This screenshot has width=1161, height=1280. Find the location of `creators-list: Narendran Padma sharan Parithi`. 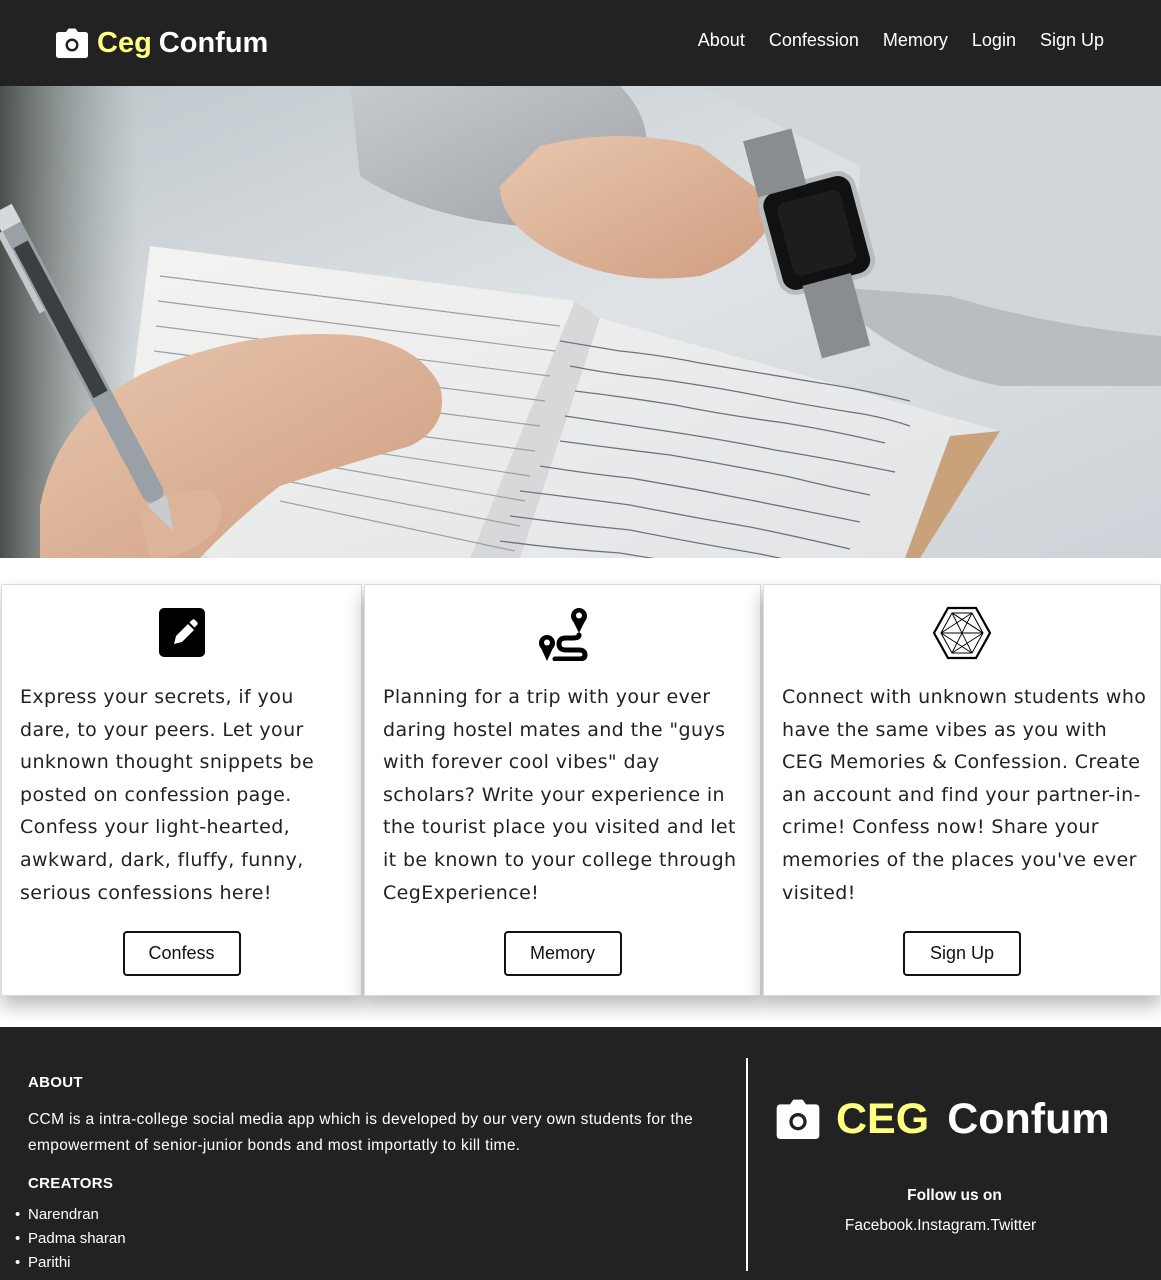

creators-list: Narendran Padma sharan Parithi is located at coordinates (70, 1239).